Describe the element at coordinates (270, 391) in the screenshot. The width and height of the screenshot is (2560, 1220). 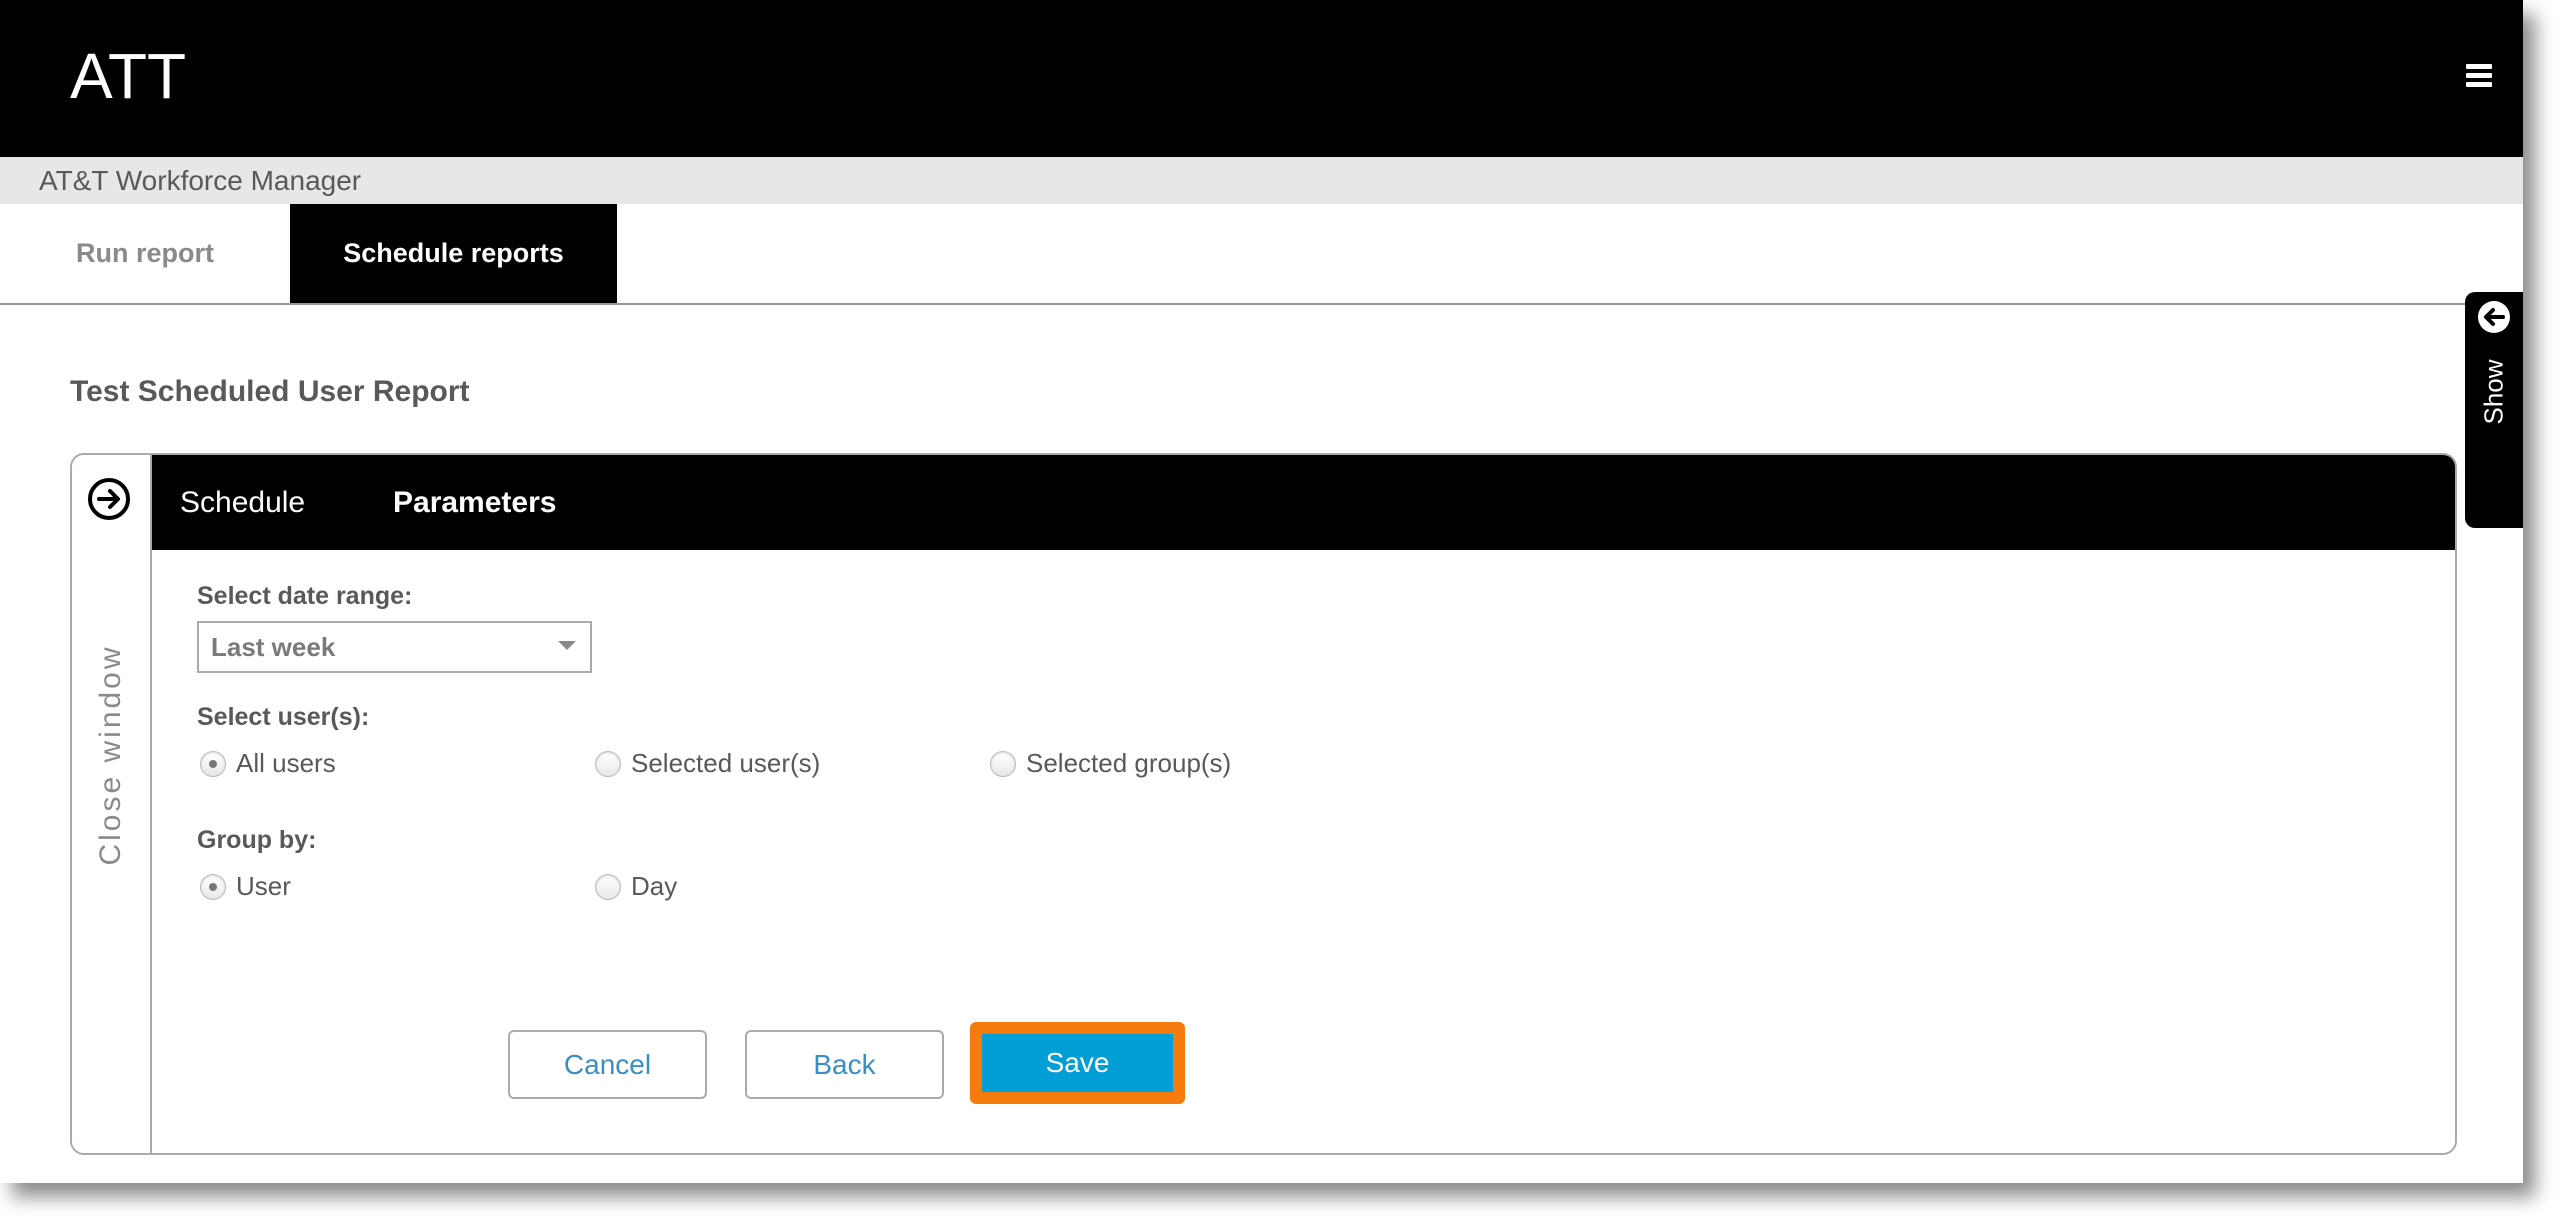
I see `report-title: Test Scheduled User Report` at that location.